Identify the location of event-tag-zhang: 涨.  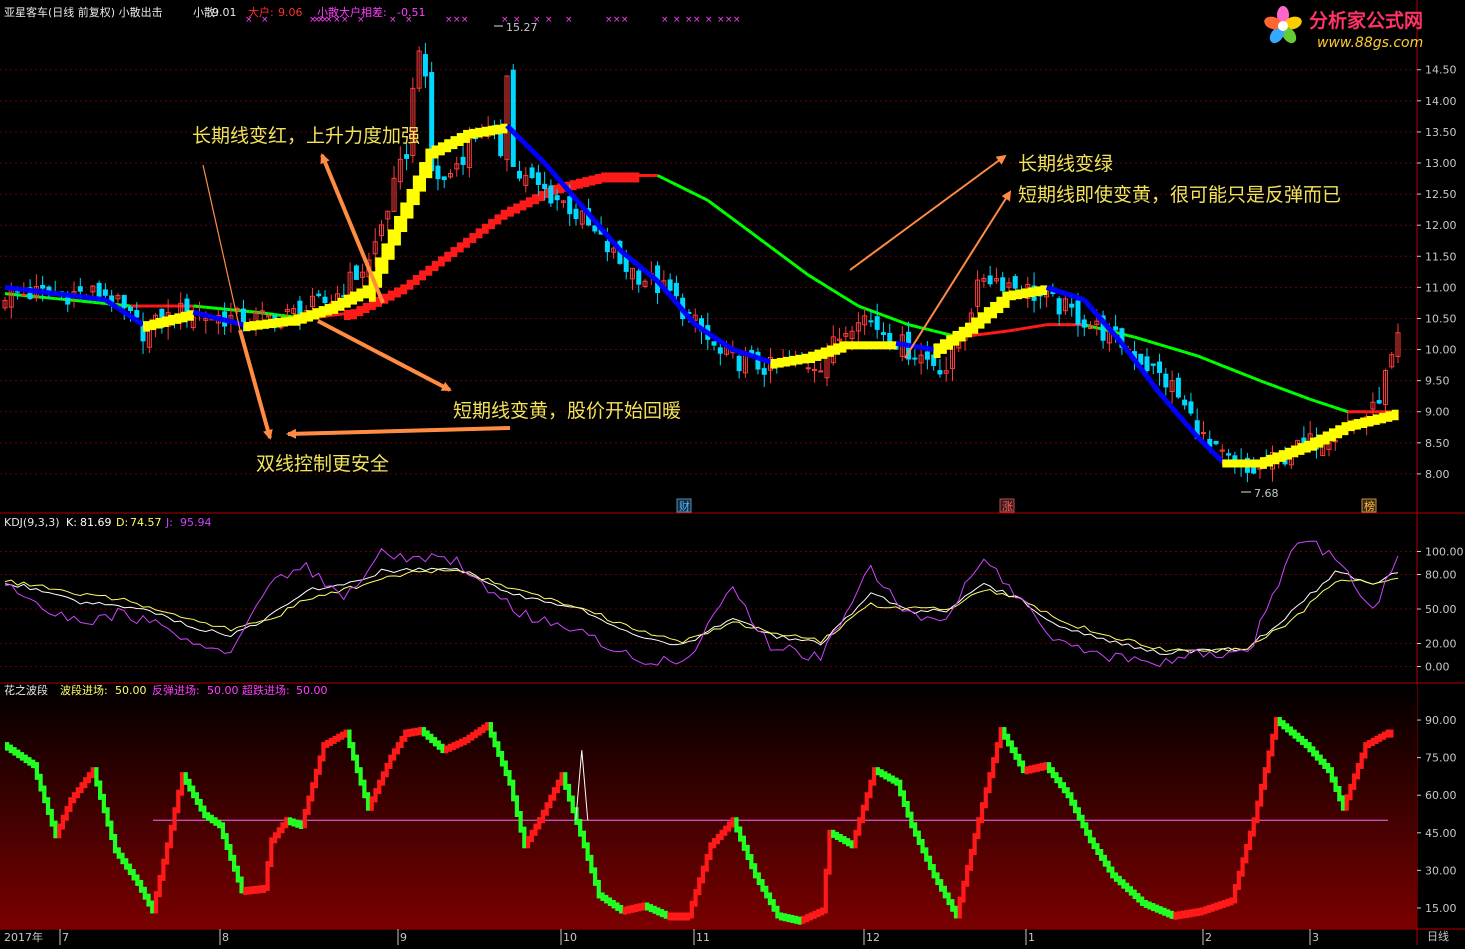
(1007, 505).